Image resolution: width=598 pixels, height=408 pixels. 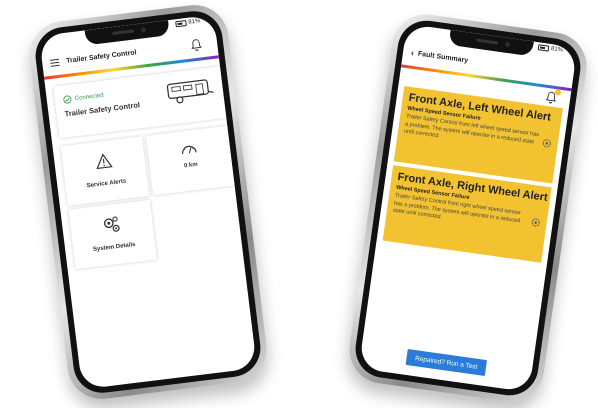 What do you see at coordinates (106, 184) in the screenshot?
I see `service-alerts-label: Service Alerts` at bounding box center [106, 184].